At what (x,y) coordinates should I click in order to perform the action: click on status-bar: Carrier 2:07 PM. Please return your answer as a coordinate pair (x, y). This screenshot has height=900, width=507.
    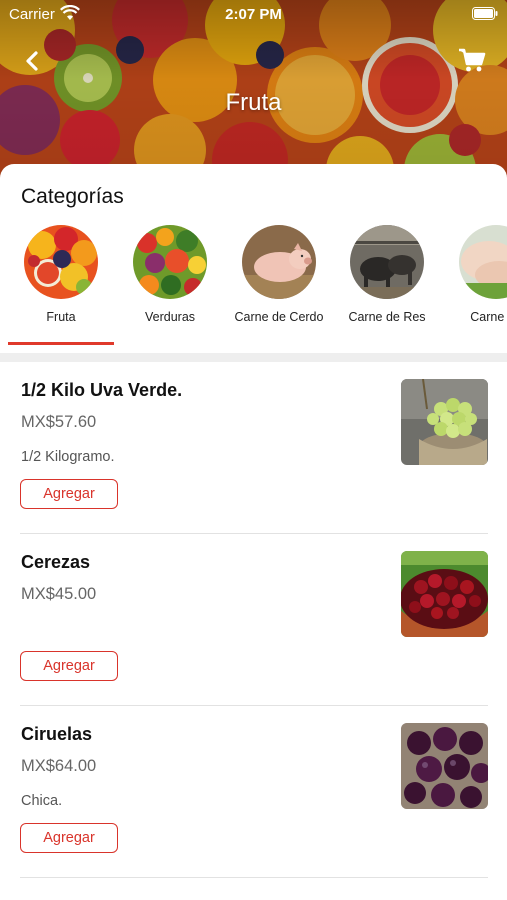
    Looking at the image, I should click on (253, 14).